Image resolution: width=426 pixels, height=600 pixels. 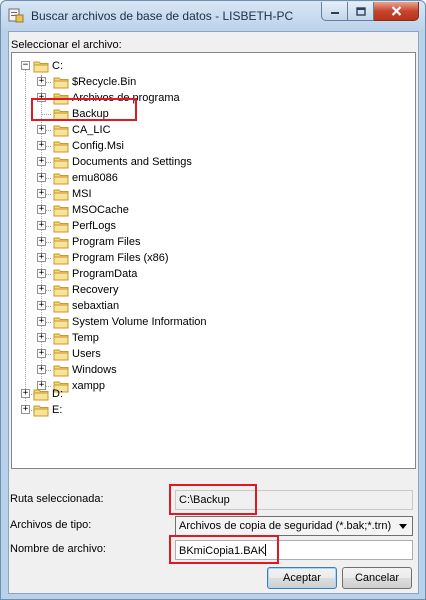 I want to click on database-app-icon, so click(x=16, y=15).